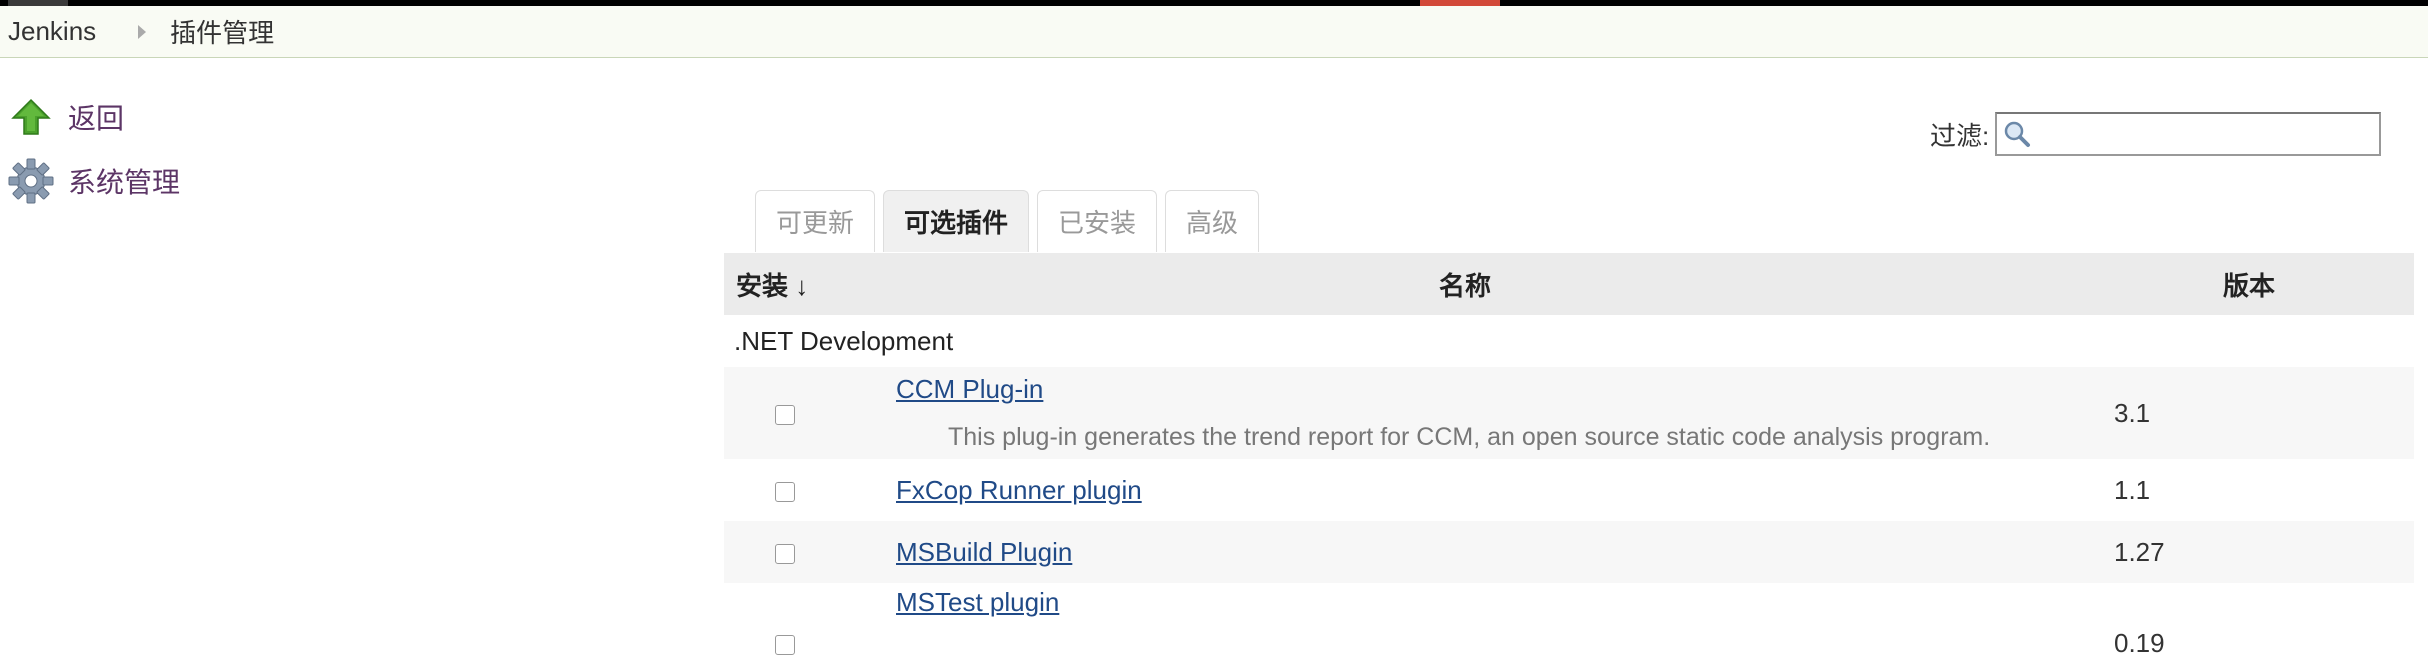 This screenshot has height=663, width=2428. I want to click on breadcrumb-separator-icon, so click(142, 31).